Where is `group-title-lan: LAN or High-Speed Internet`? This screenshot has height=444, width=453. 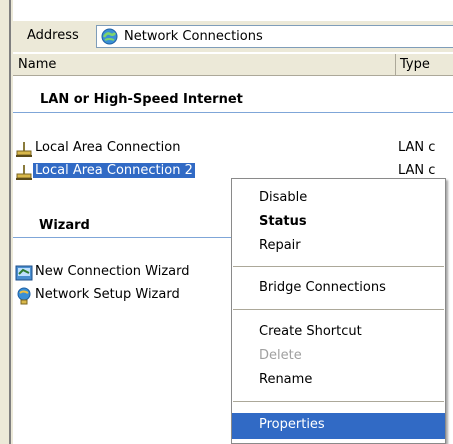 group-title-lan: LAN or High-Speed Internet is located at coordinates (141, 99).